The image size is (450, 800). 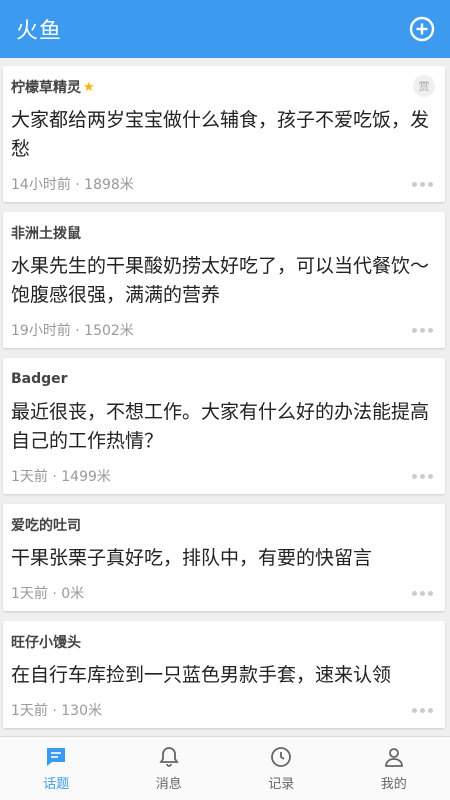 What do you see at coordinates (169, 757) in the screenshot?
I see `bell-icon` at bounding box center [169, 757].